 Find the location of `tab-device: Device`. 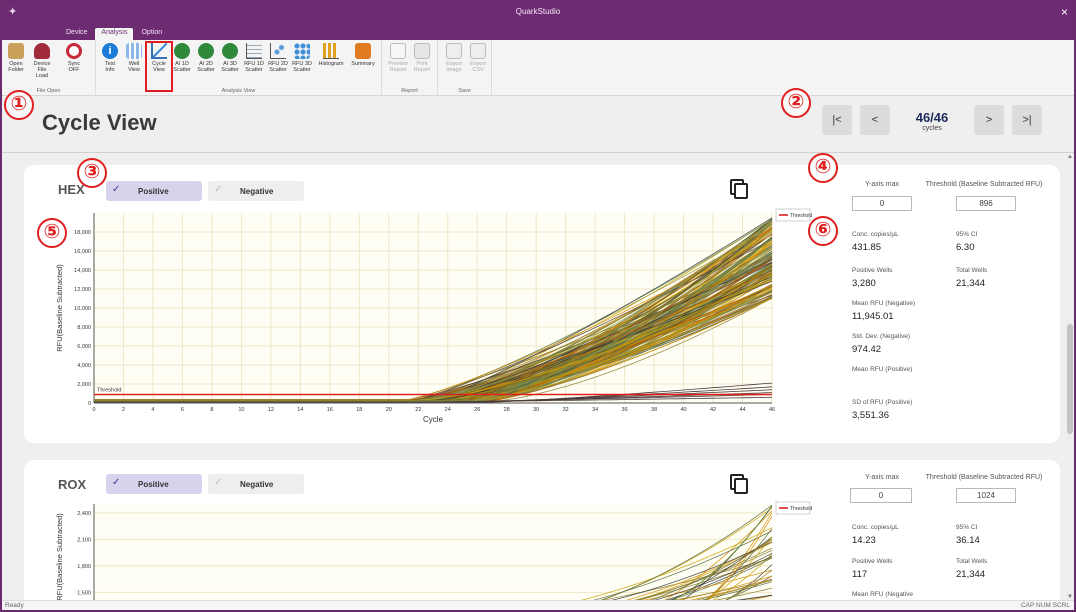

tab-device: Device is located at coordinates (76, 34).